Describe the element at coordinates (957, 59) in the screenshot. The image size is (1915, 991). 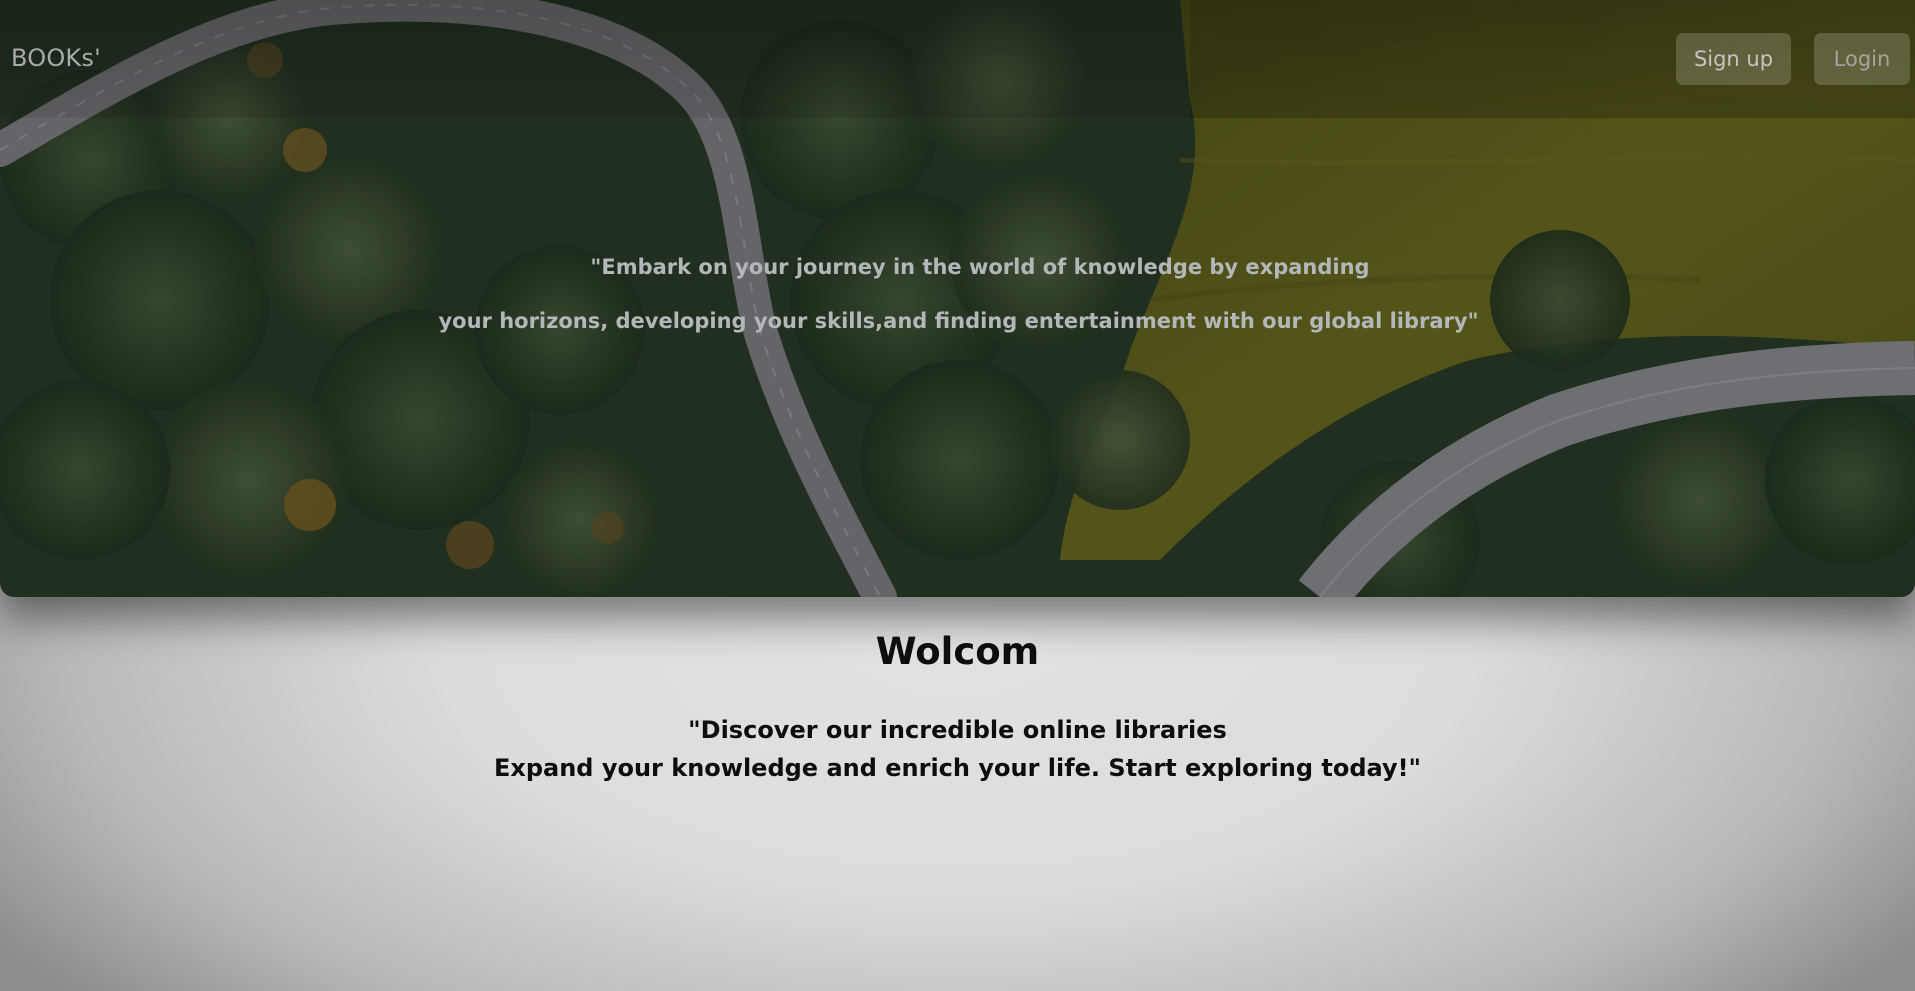
I see `navbar` at that location.